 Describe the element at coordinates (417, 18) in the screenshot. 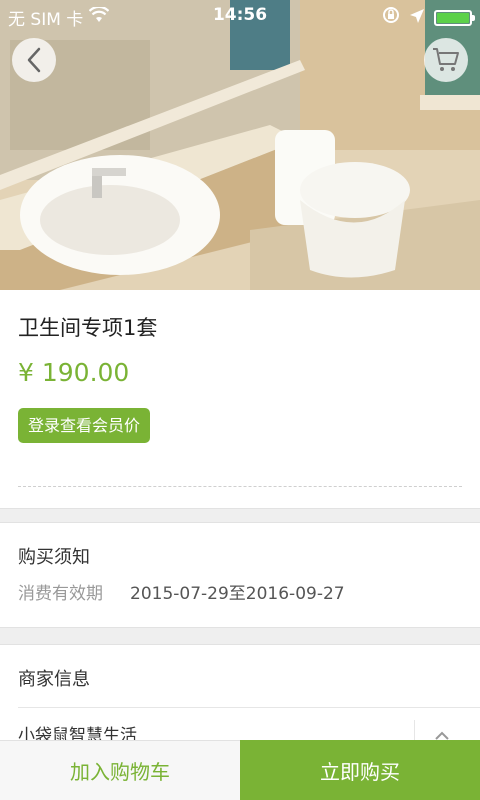

I see `location-arrow-icon` at that location.